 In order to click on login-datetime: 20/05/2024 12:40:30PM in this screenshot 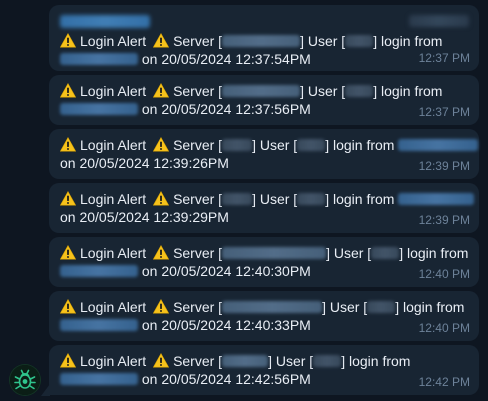, I will do `click(236, 271)`.